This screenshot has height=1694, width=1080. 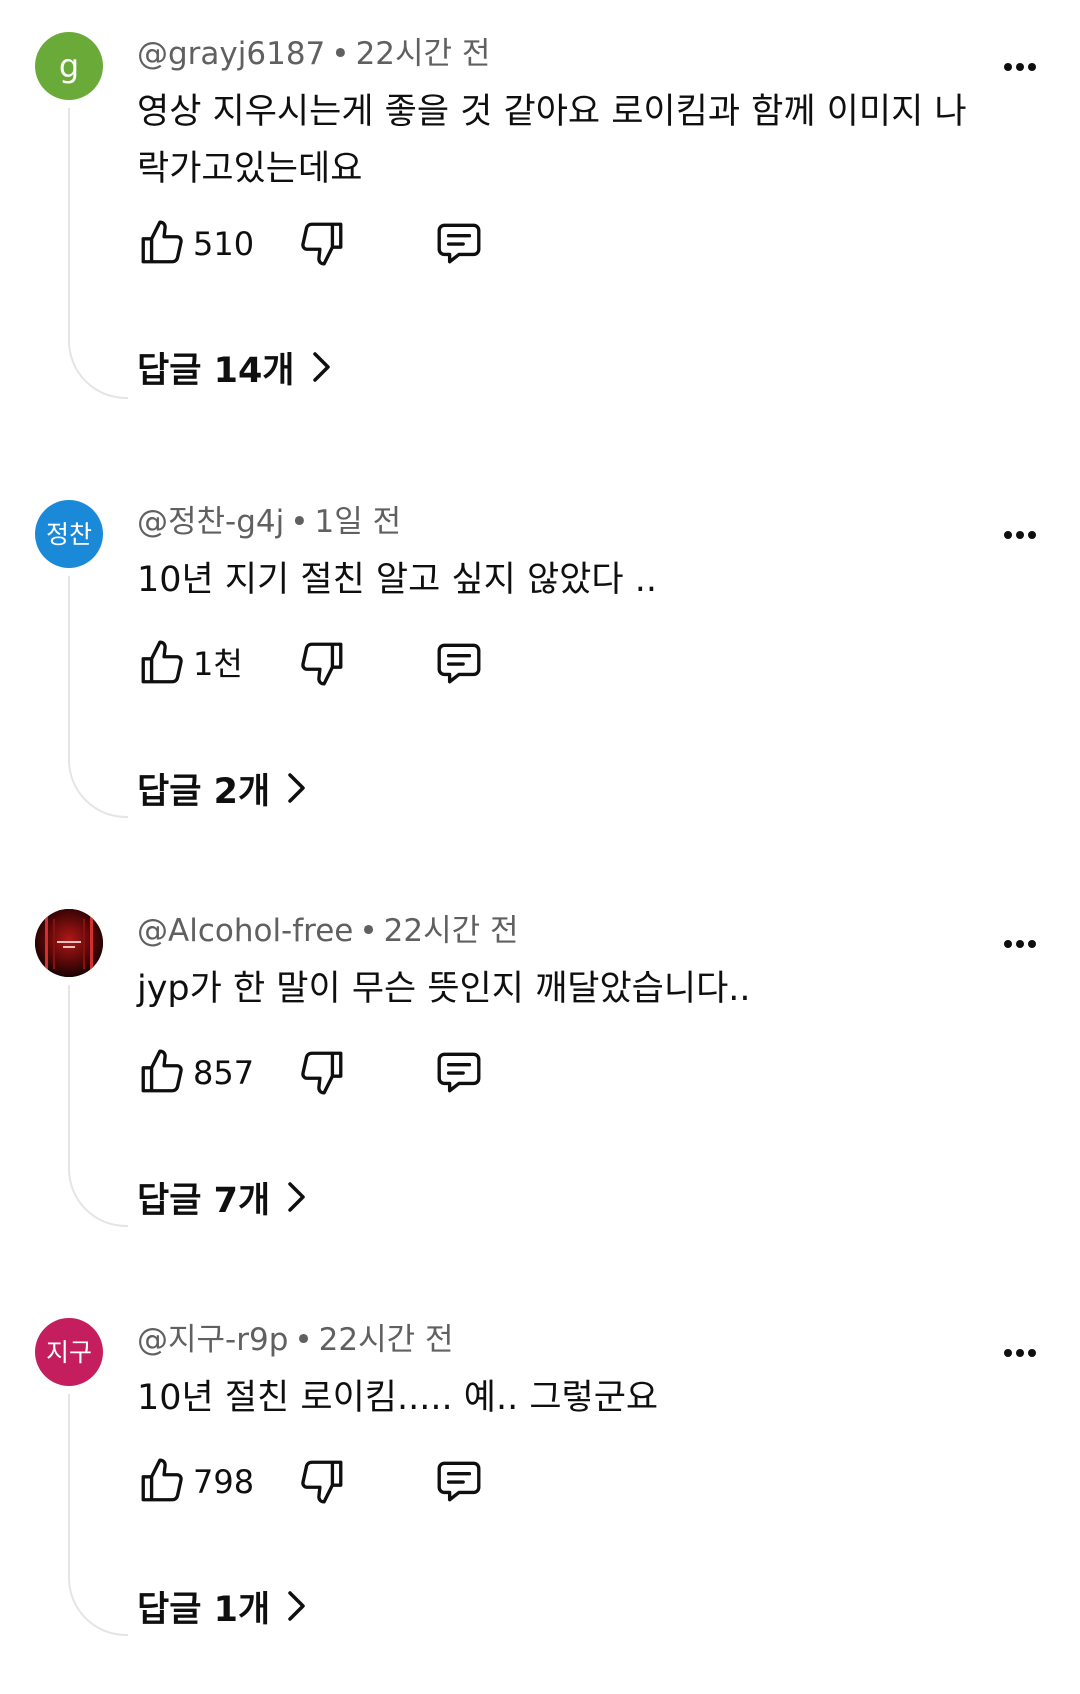 I want to click on comment-meta: @Alcohol-free • 22시간 전, so click(x=328, y=931).